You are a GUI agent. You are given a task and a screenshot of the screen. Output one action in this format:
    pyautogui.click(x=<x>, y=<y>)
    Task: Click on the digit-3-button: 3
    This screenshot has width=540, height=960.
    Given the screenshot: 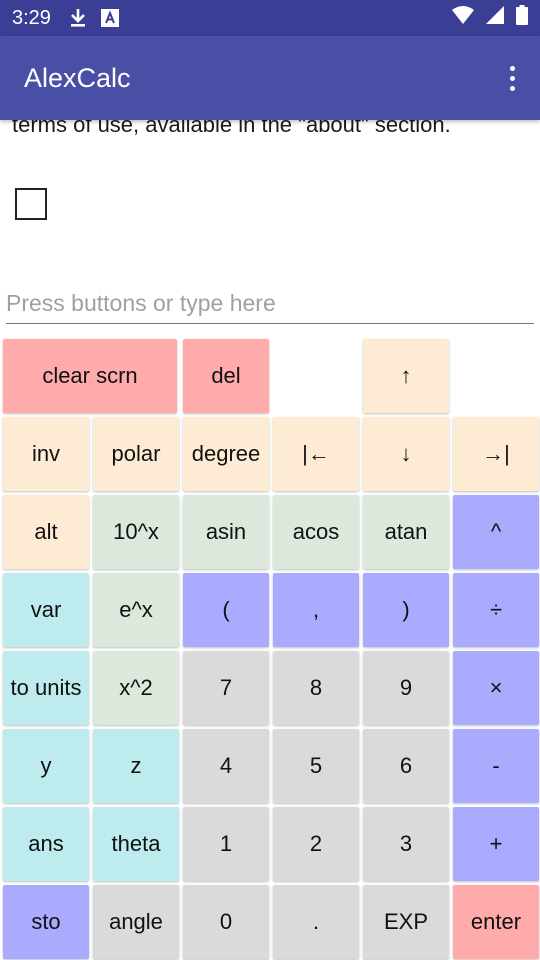 What is the action you would take?
    pyautogui.click(x=406, y=844)
    